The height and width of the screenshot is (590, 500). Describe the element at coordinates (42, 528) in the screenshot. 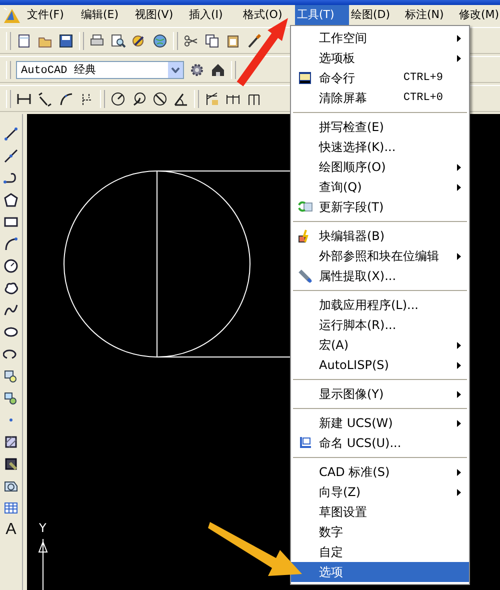

I see `axis-label: Y` at that location.